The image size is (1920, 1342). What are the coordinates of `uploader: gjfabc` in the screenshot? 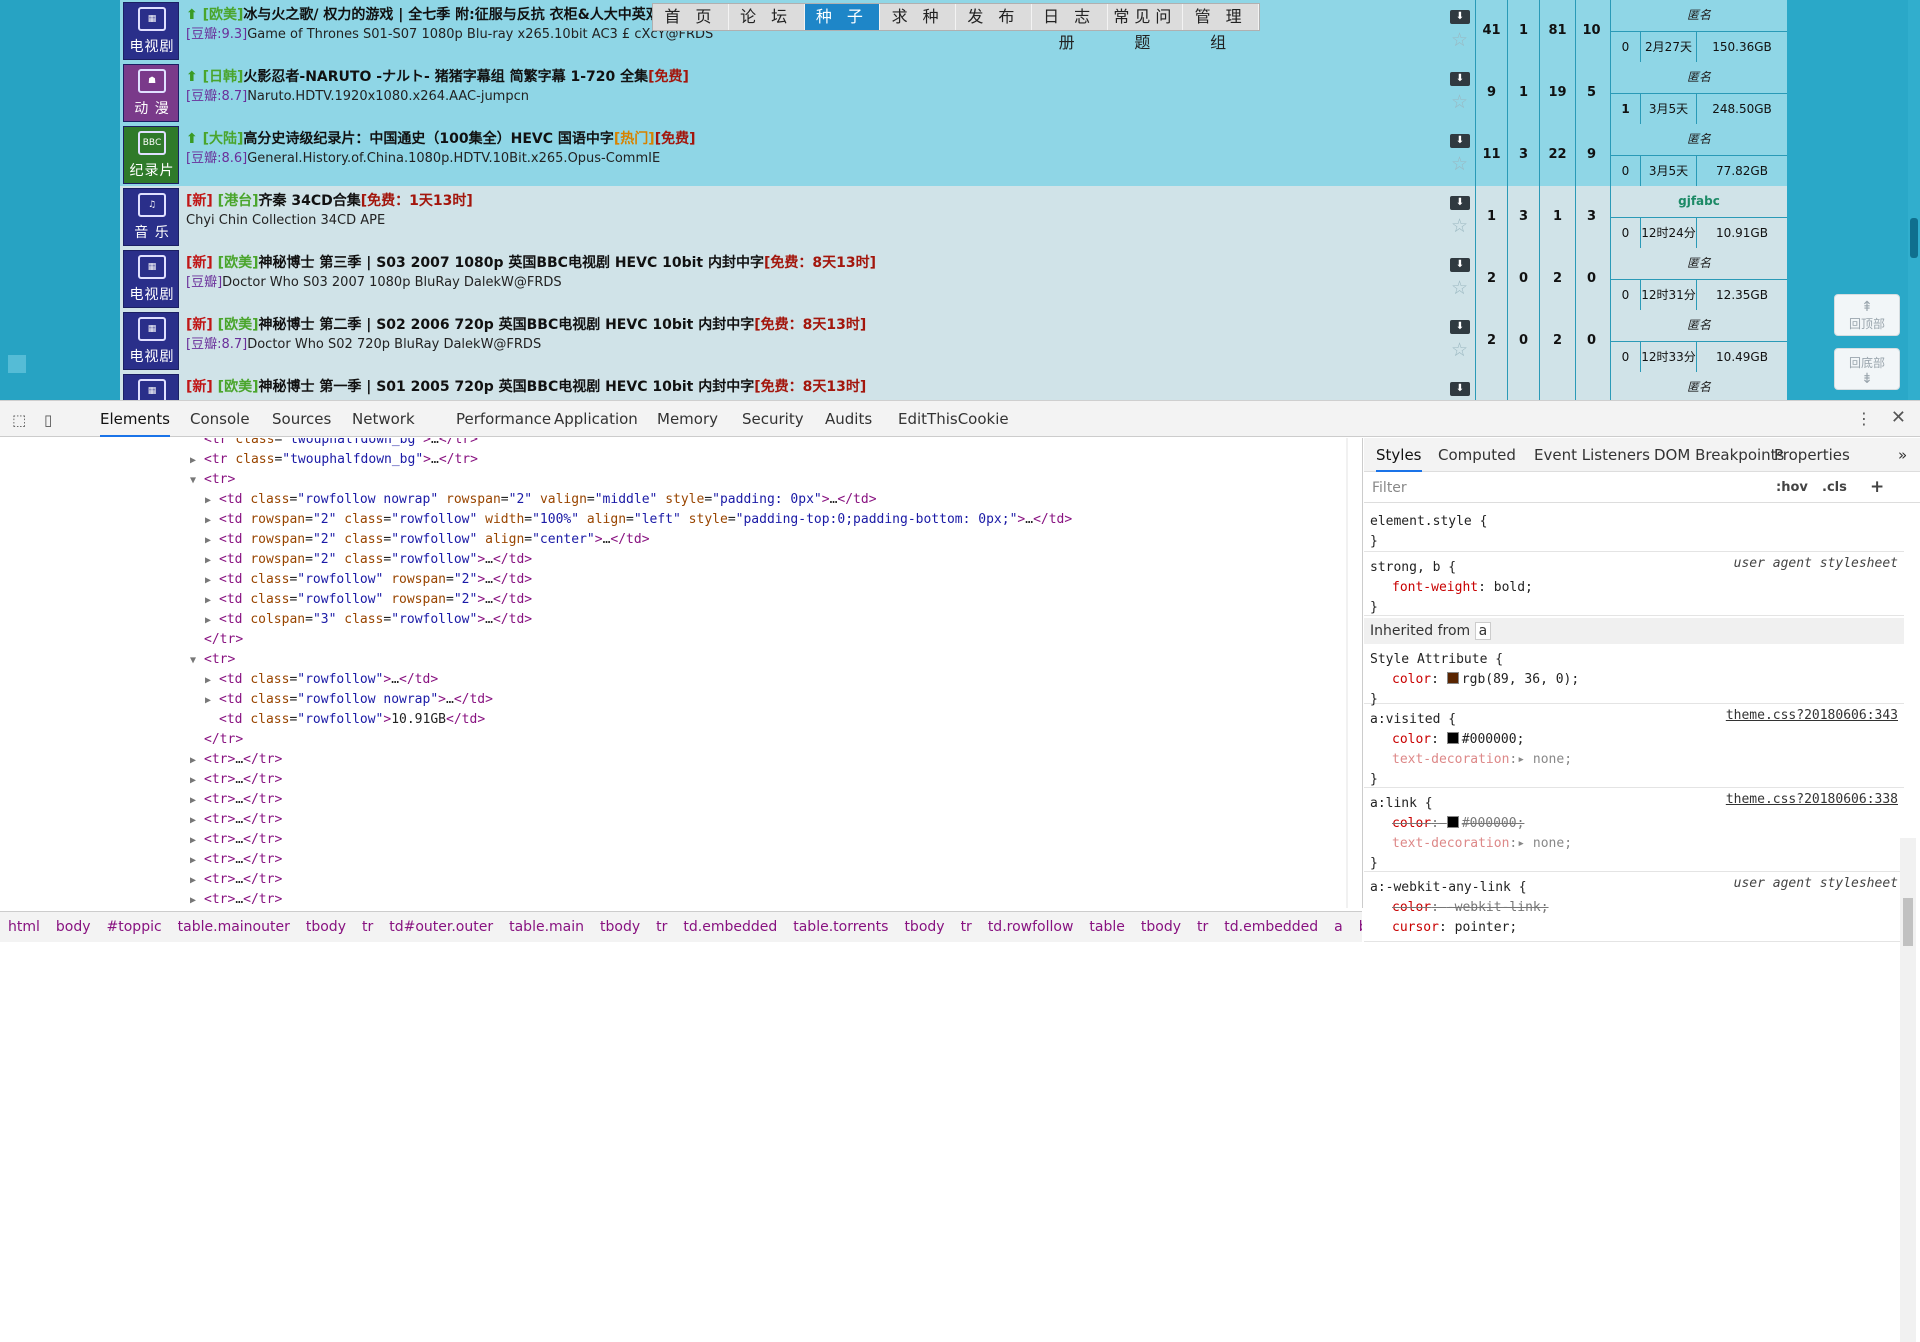 It's located at (1698, 201).